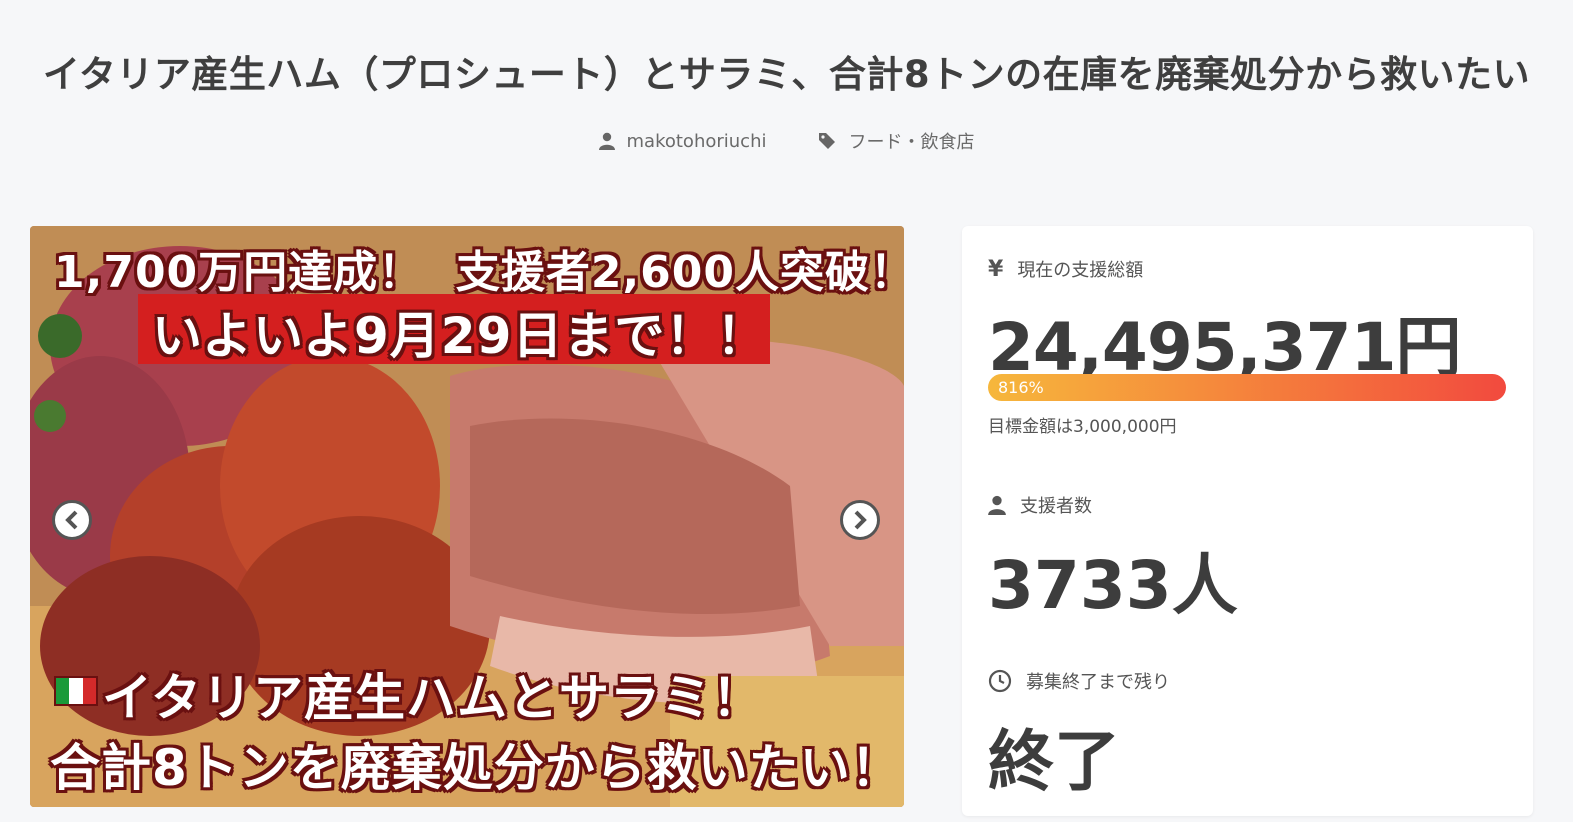  Describe the element at coordinates (1247, 387) in the screenshot. I see `progress-bar: 816%` at that location.